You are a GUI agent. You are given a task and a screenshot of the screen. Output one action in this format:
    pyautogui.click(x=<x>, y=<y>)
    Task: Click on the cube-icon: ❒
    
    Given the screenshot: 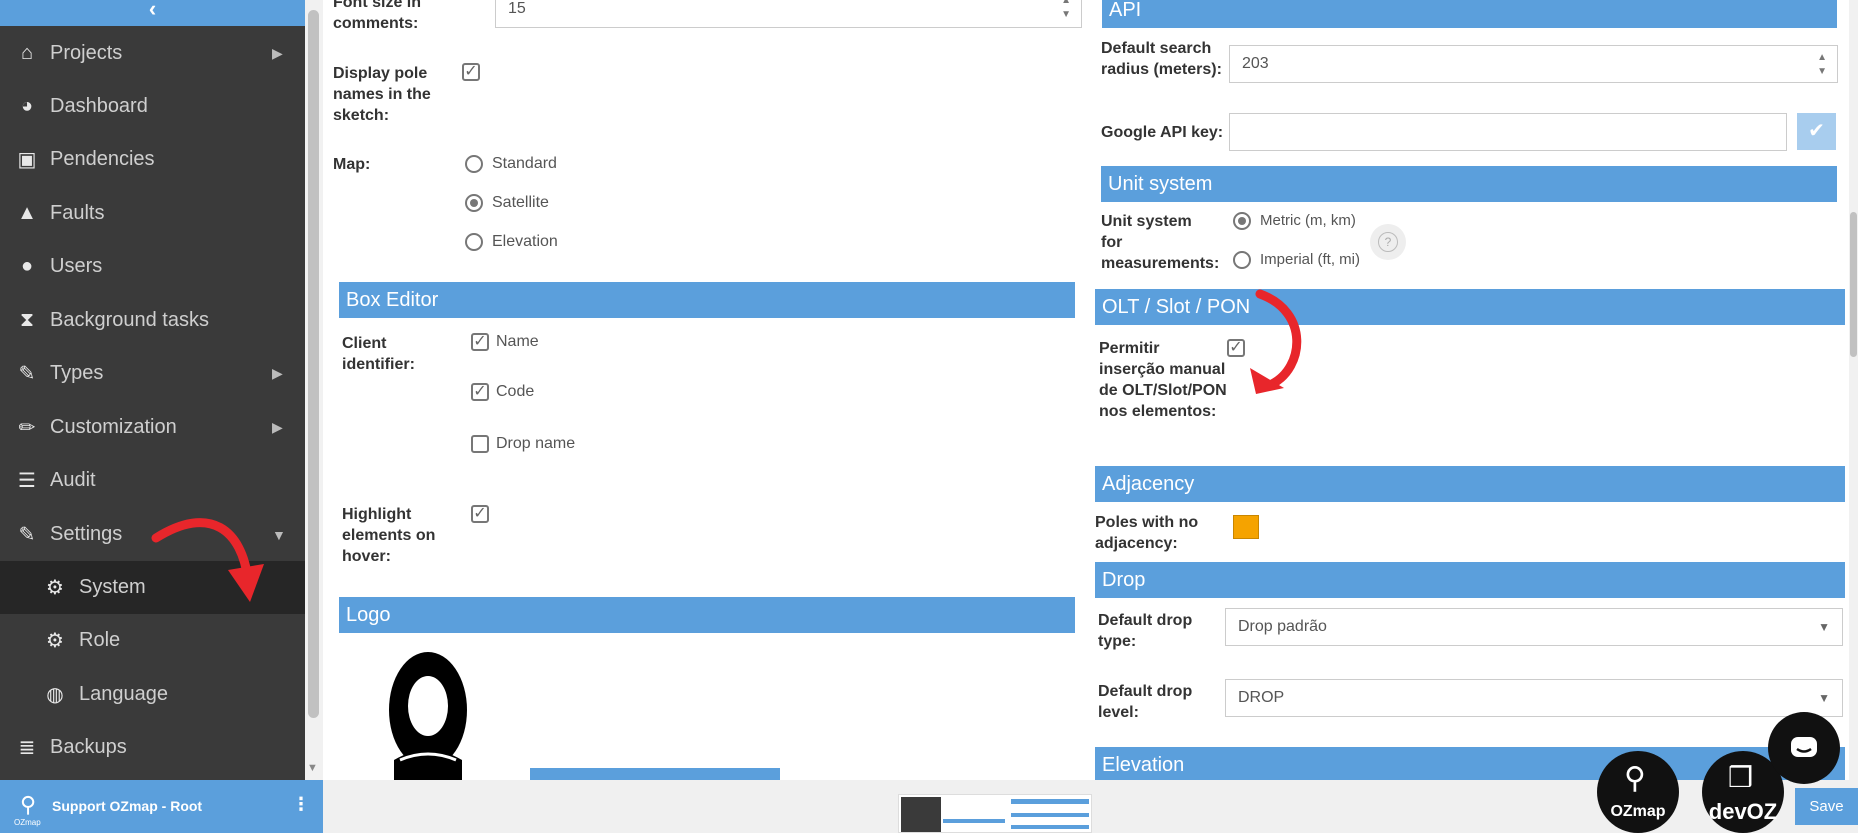 What is the action you would take?
    pyautogui.click(x=1741, y=777)
    